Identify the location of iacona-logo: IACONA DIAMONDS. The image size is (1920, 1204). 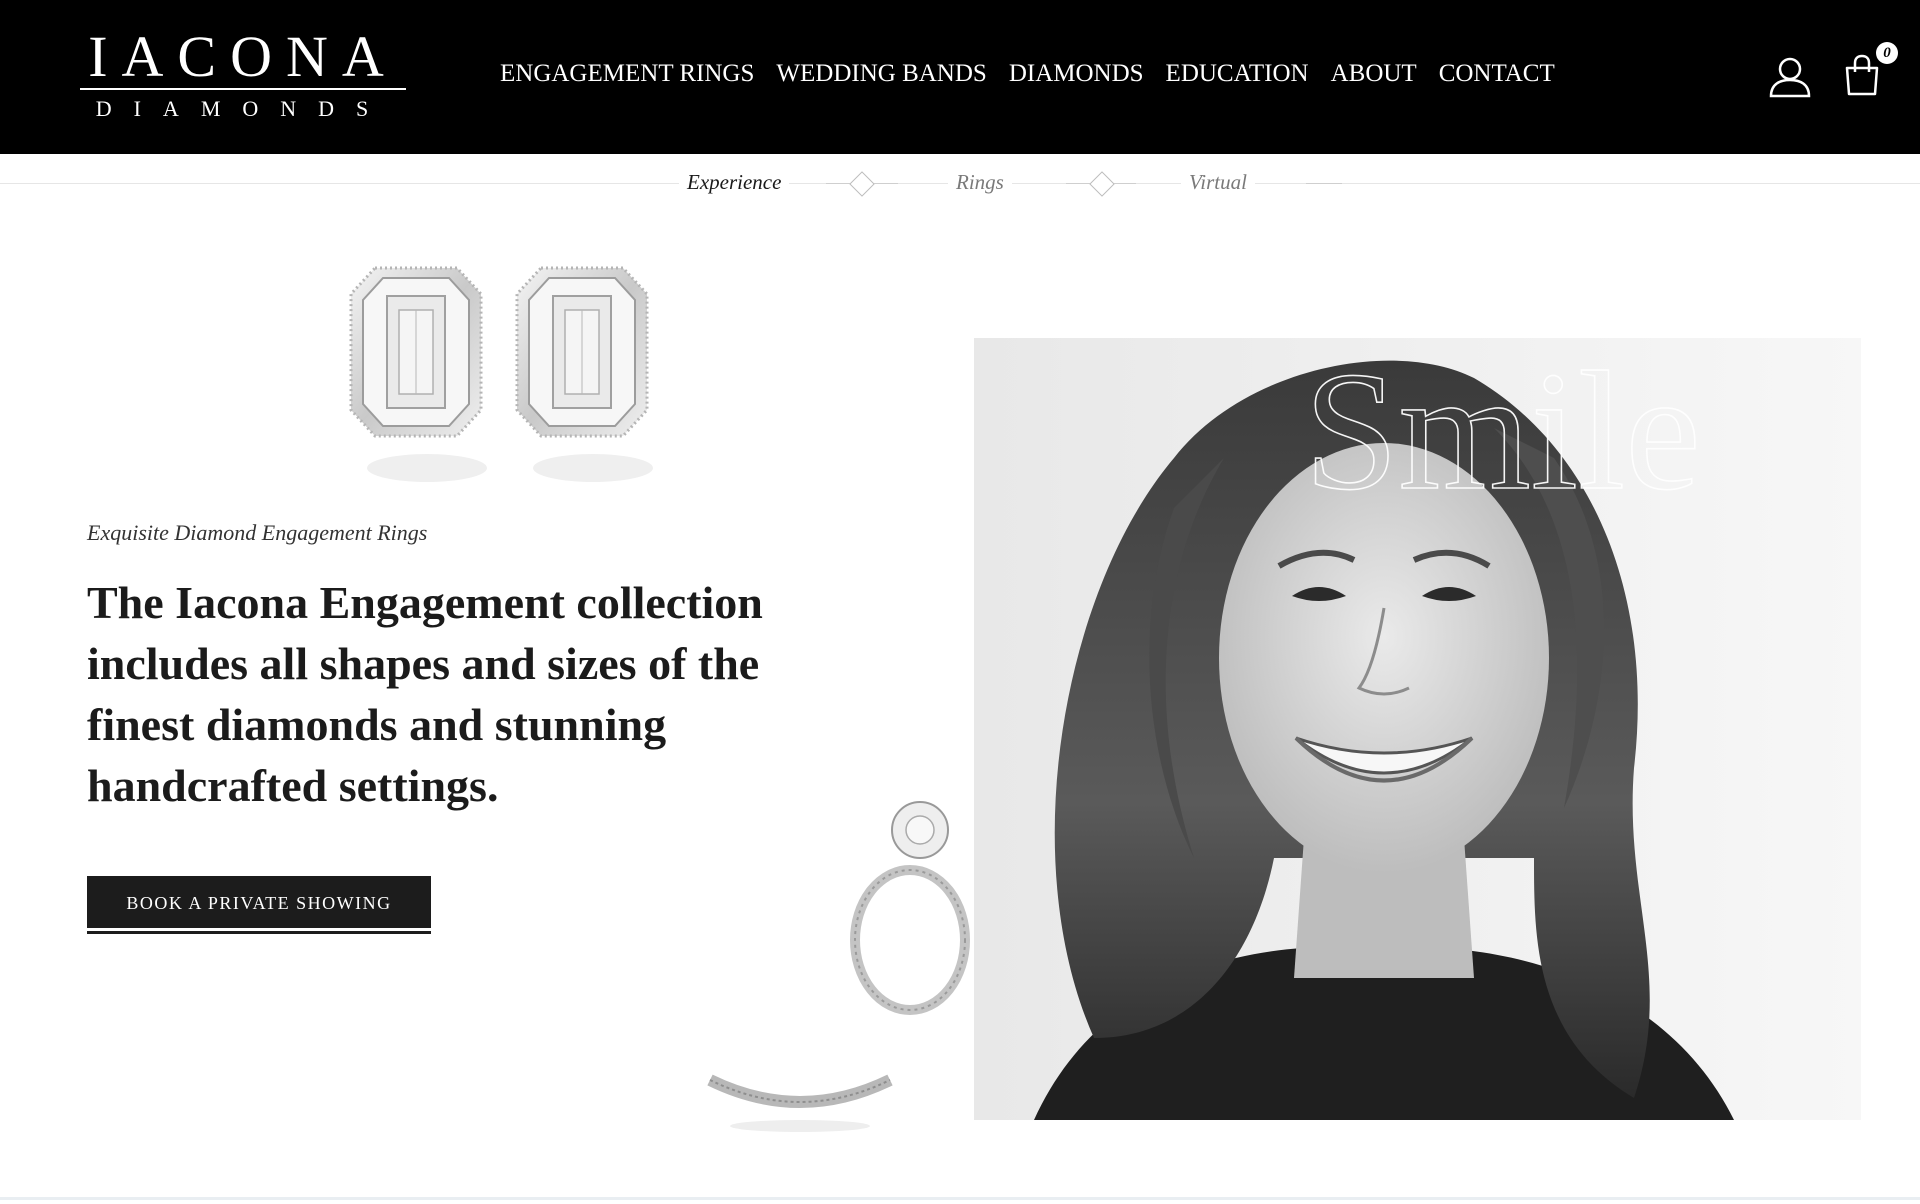
(243, 78).